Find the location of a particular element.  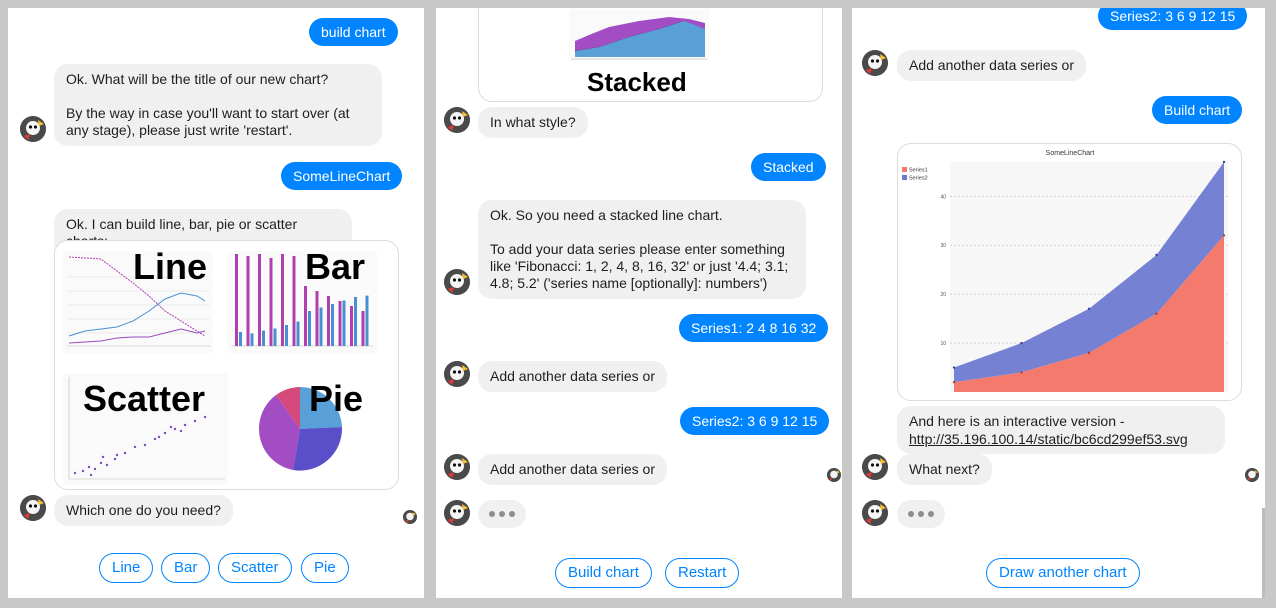

pie-thumbnail-label: Pie is located at coordinates (336, 398).